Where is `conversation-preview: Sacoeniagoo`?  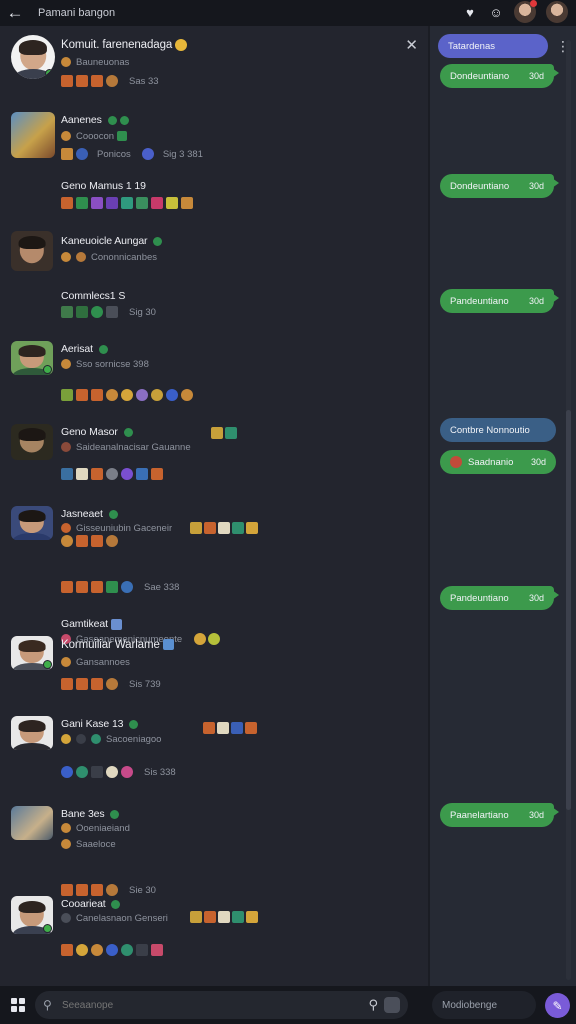 conversation-preview: Sacoeniagoo is located at coordinates (134, 739).